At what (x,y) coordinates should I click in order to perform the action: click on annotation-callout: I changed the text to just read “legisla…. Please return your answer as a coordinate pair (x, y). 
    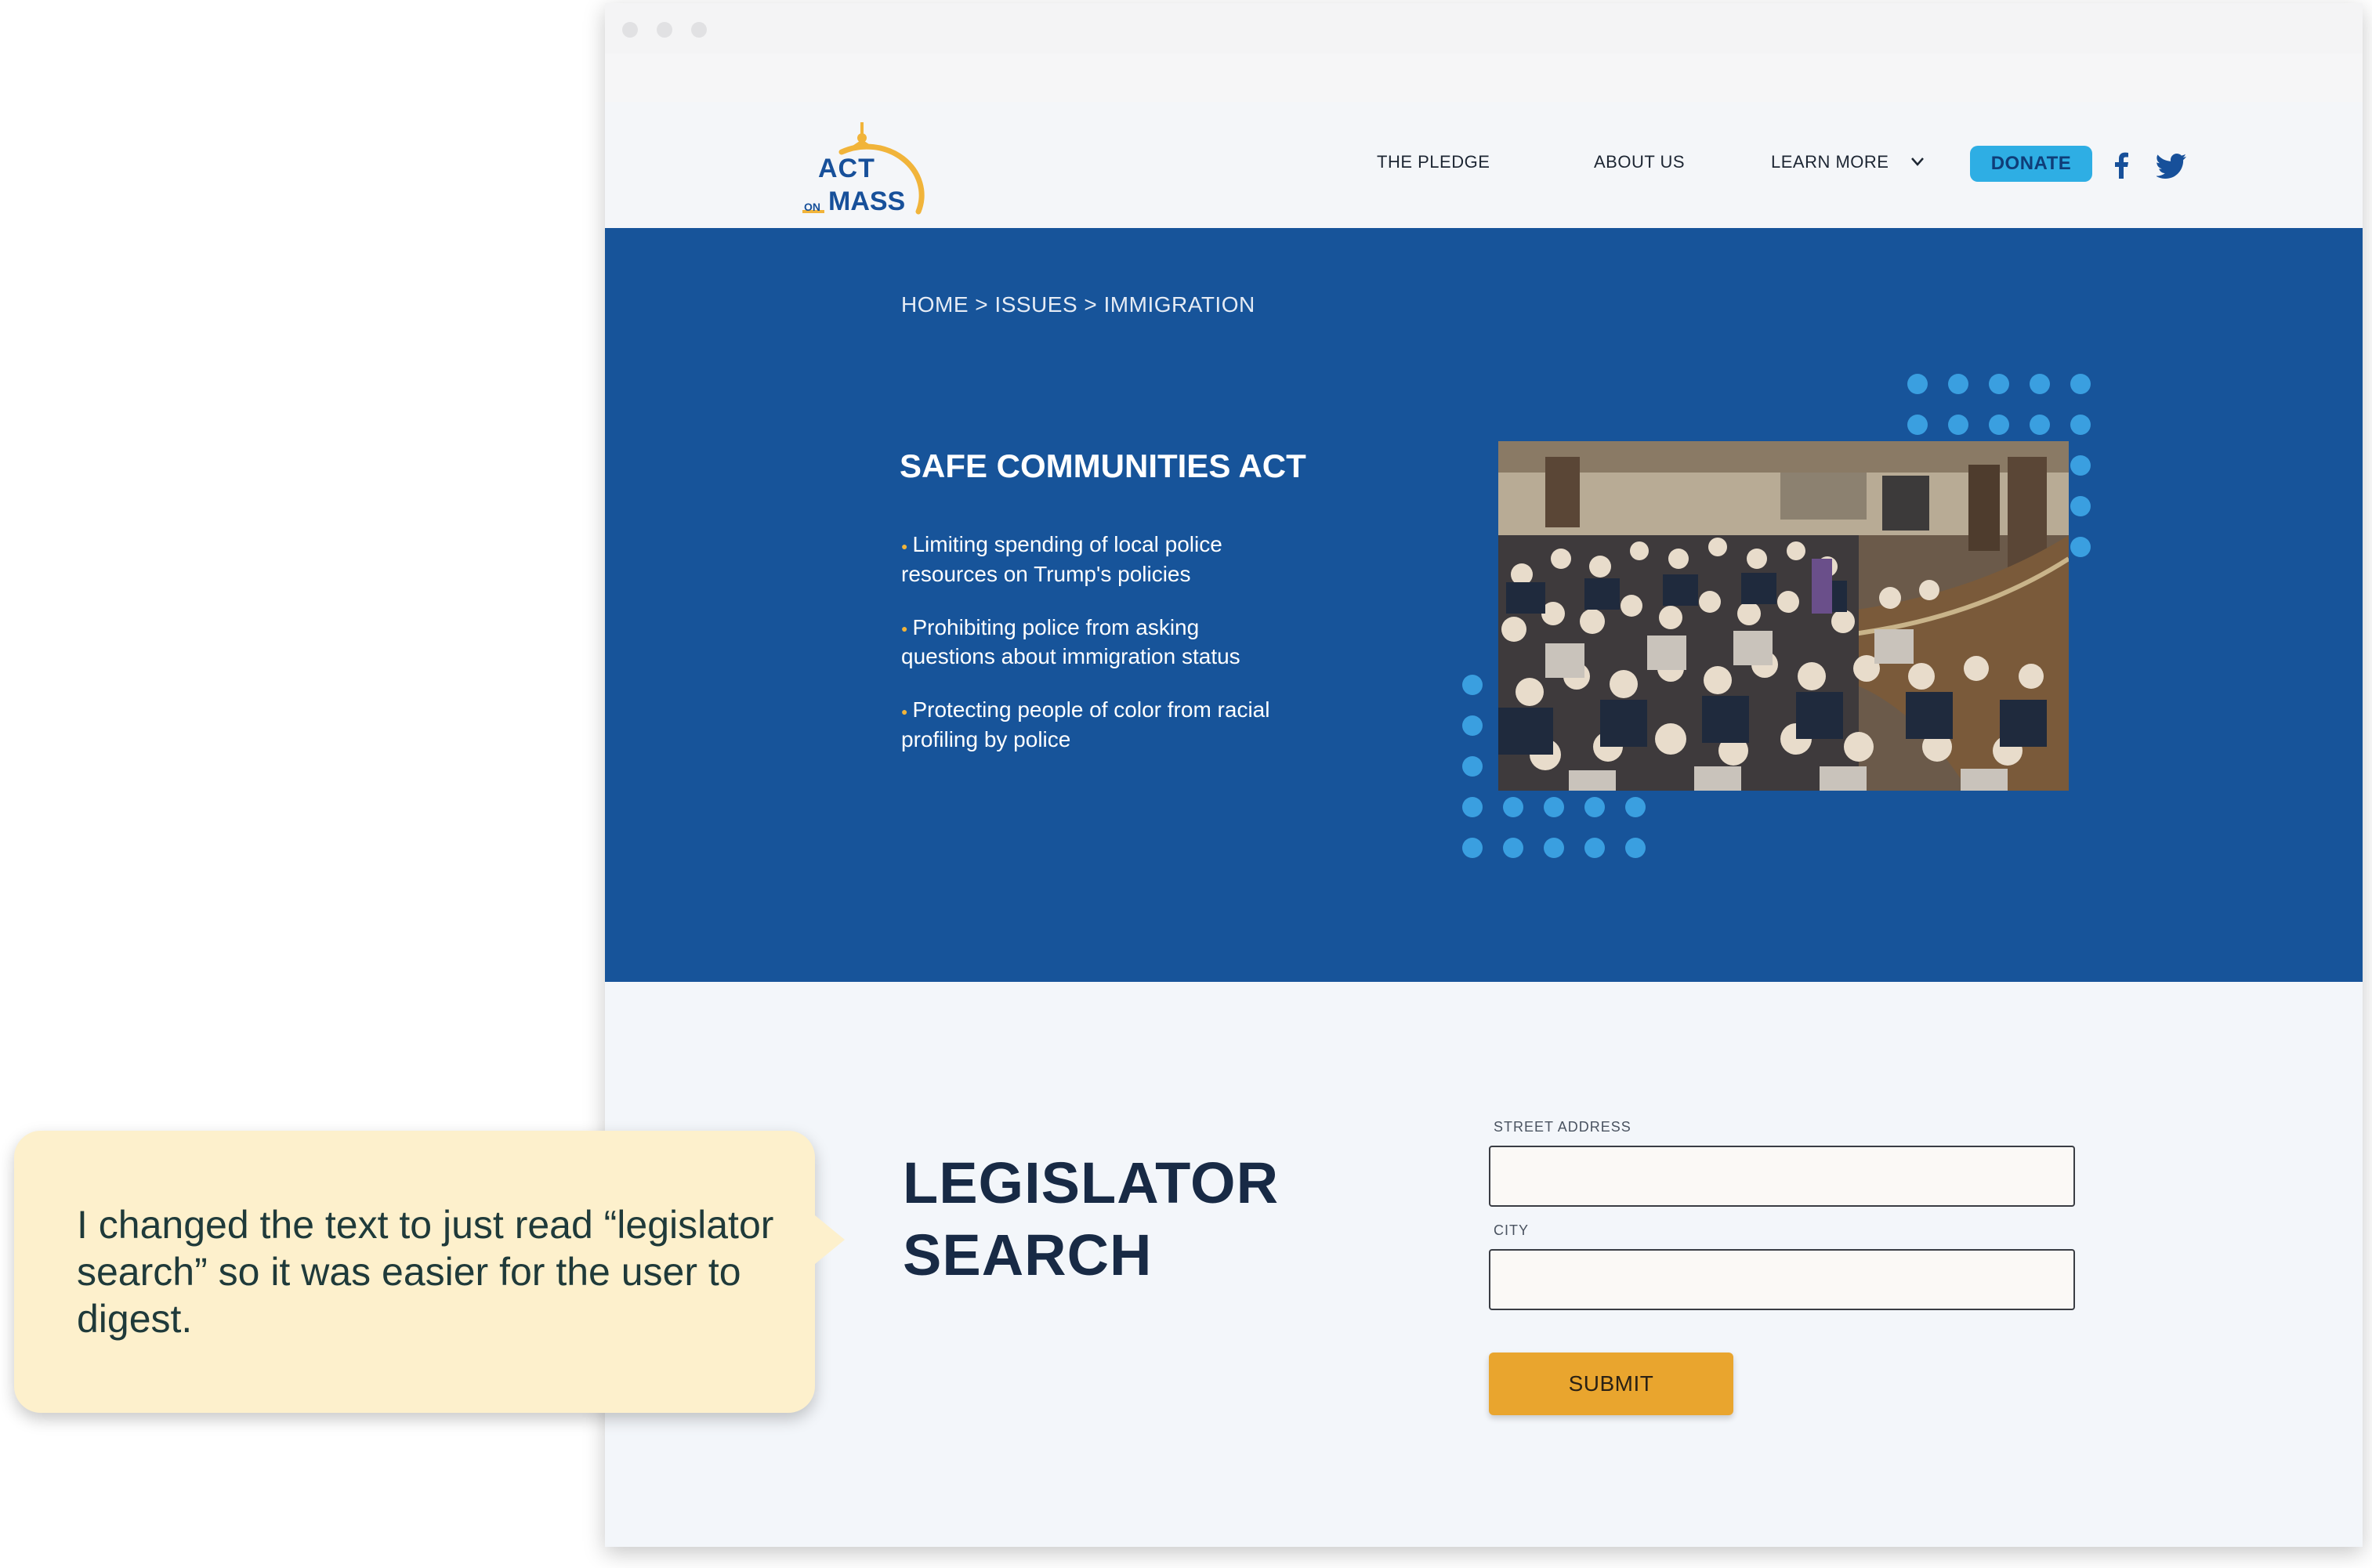
    Looking at the image, I should click on (415, 1272).